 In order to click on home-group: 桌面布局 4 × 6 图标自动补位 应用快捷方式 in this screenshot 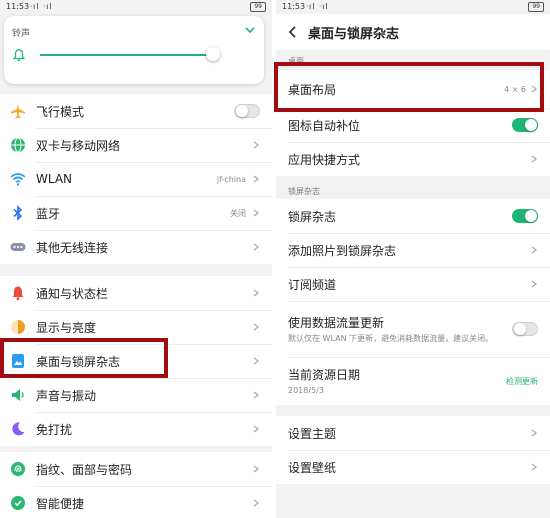, I will do `click(413, 123)`.